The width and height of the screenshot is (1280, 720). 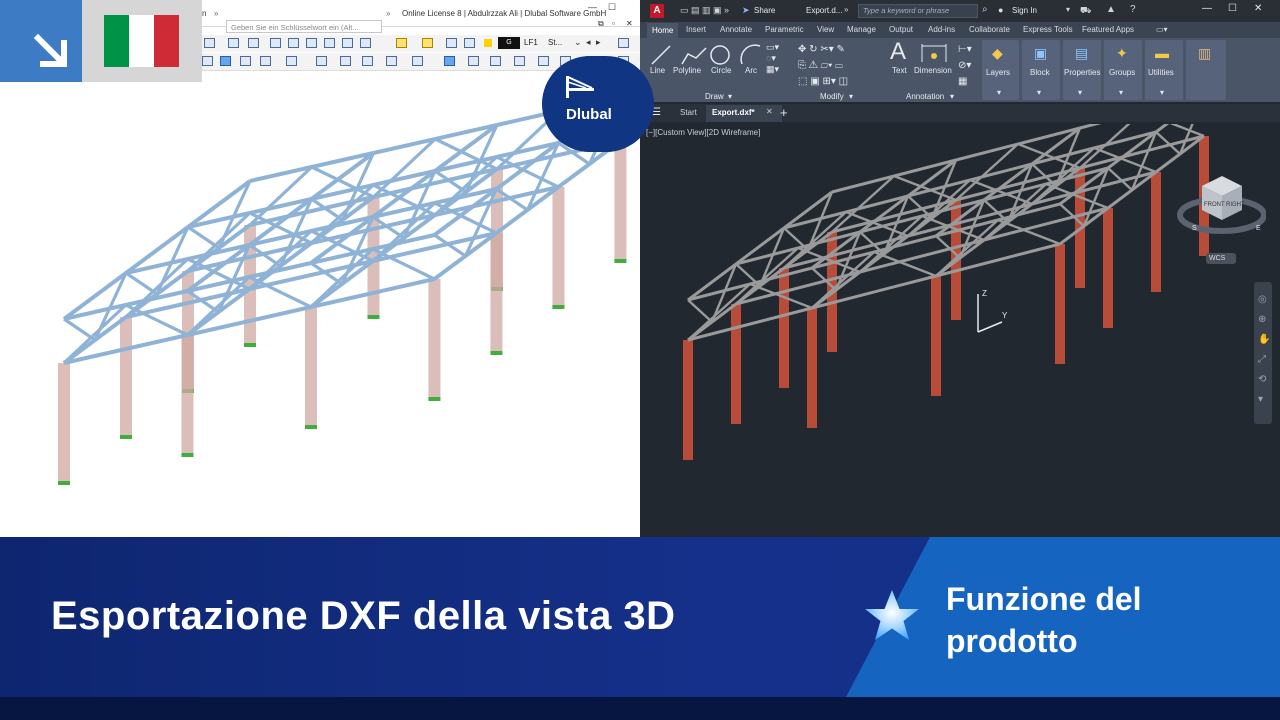 What do you see at coordinates (329, 43) in the screenshot?
I see `layers-icon` at bounding box center [329, 43].